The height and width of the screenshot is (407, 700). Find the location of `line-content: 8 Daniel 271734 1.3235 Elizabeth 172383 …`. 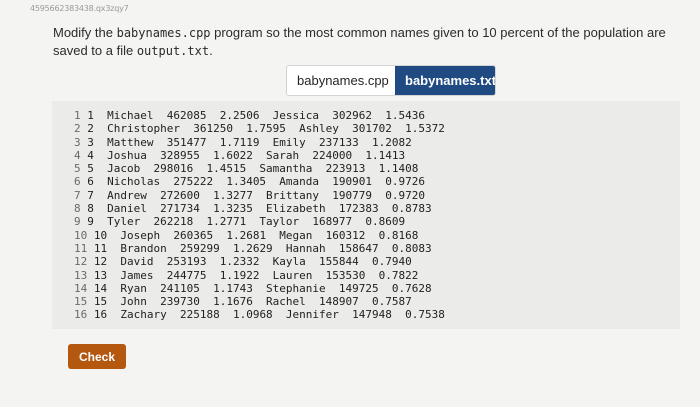

line-content: 8 Daniel 271734 1.3235 Elizabeth 172383 … is located at coordinates (259, 209).